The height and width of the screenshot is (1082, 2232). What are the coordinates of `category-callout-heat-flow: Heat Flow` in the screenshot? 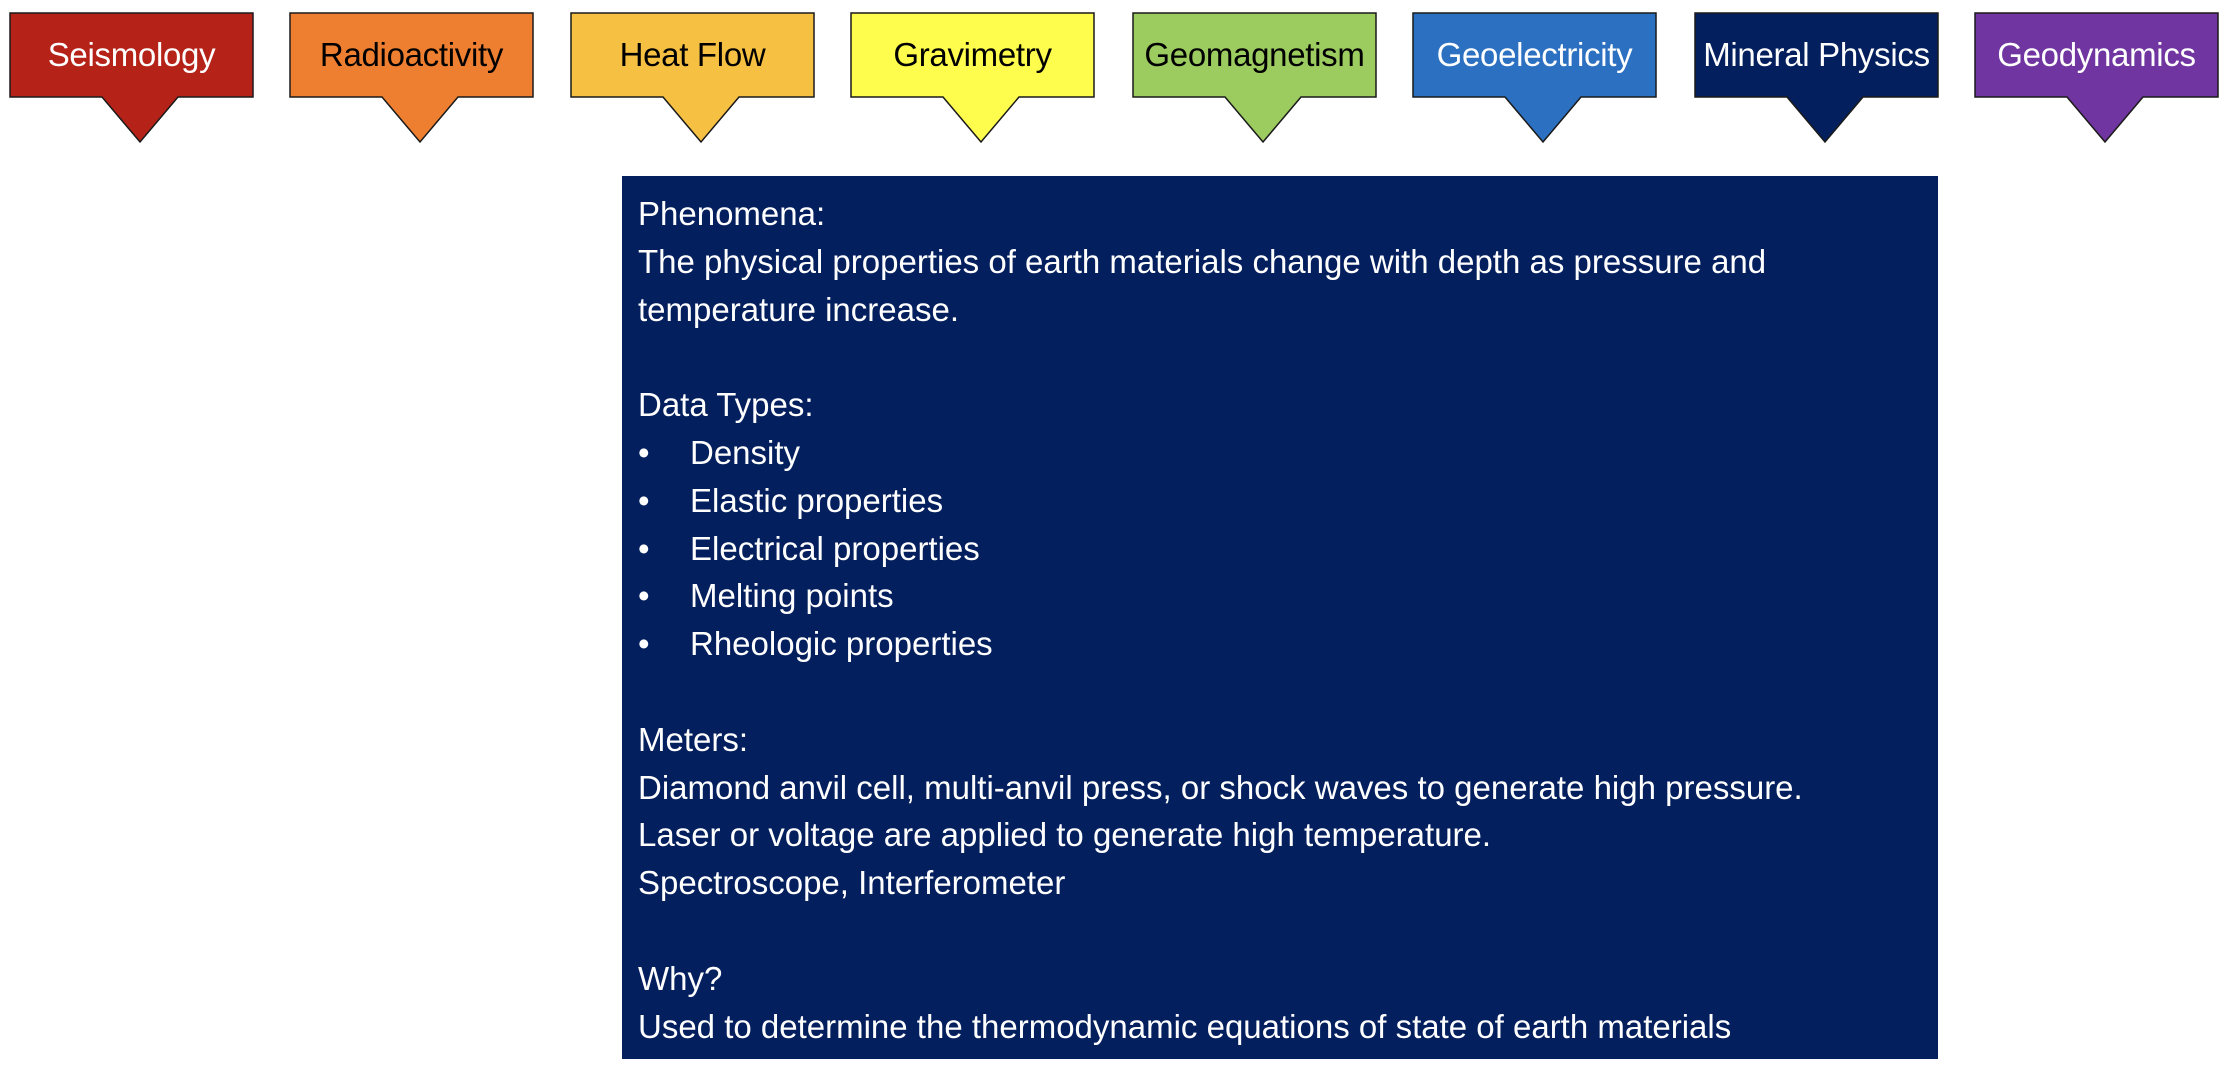 It's located at (692, 78).